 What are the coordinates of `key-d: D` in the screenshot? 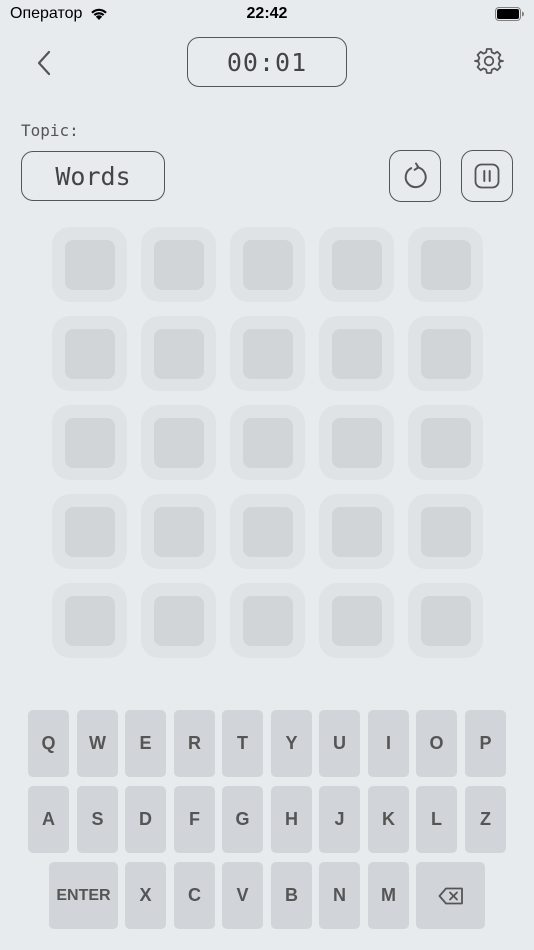 It's located at (145, 819).